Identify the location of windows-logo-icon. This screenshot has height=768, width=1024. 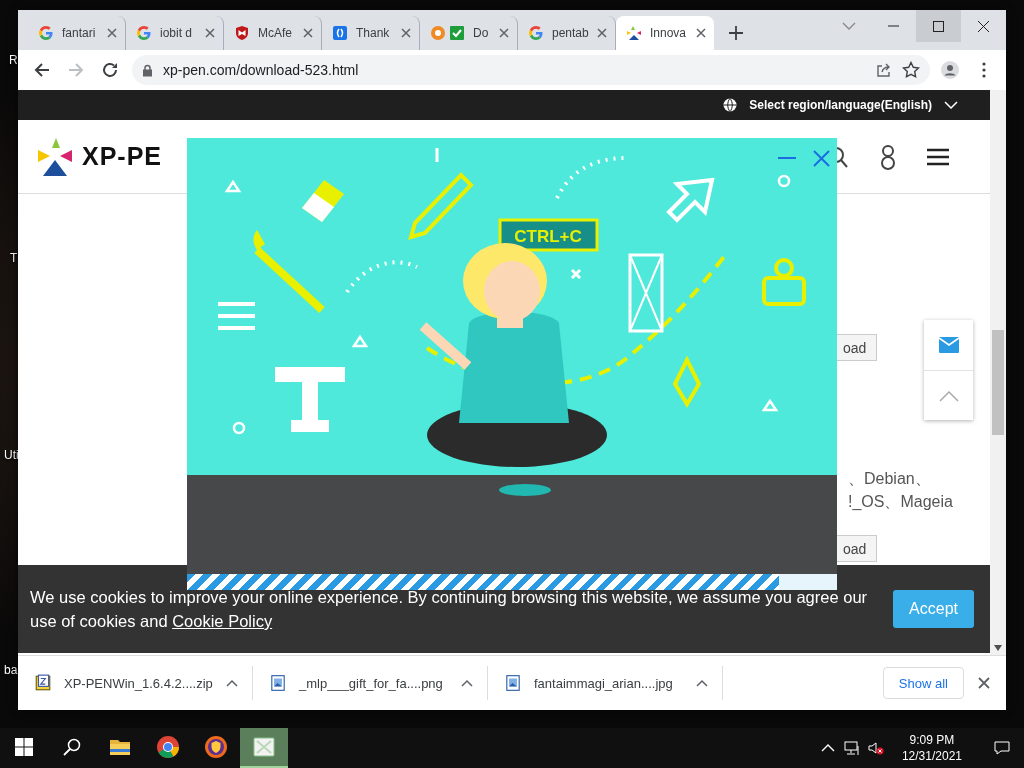
(24, 747).